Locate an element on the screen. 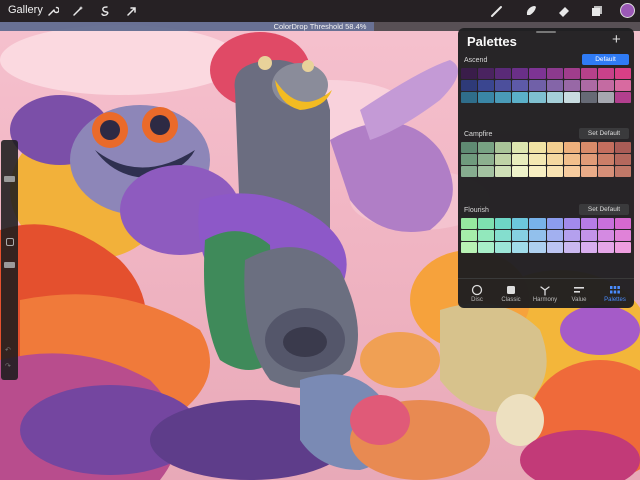 This screenshot has height=480, width=640. brush-size-slider-thumb is located at coordinates (9, 179).